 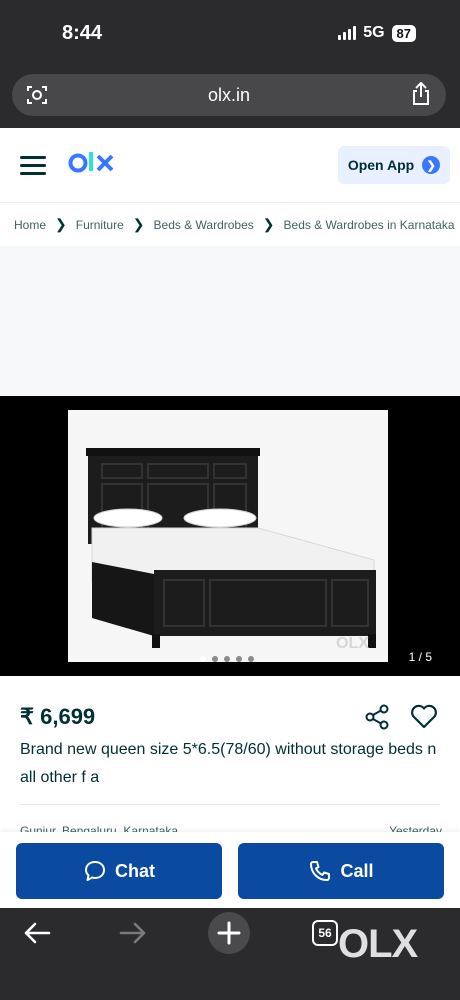 I want to click on status-time: 8:44, so click(x=82, y=33).